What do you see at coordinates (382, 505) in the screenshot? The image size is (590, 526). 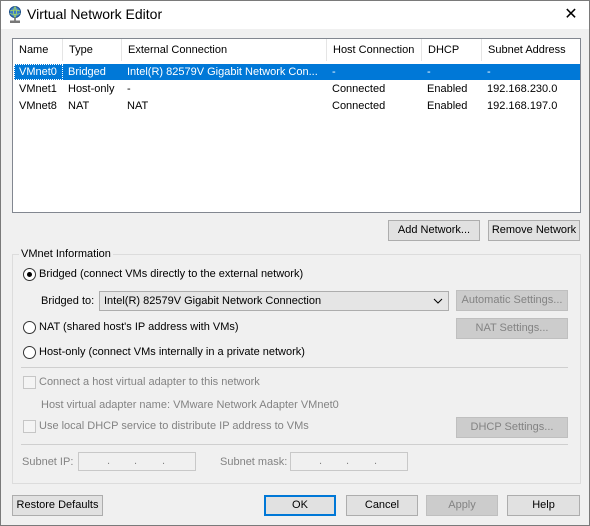 I see `cancel-button: Cancel` at bounding box center [382, 505].